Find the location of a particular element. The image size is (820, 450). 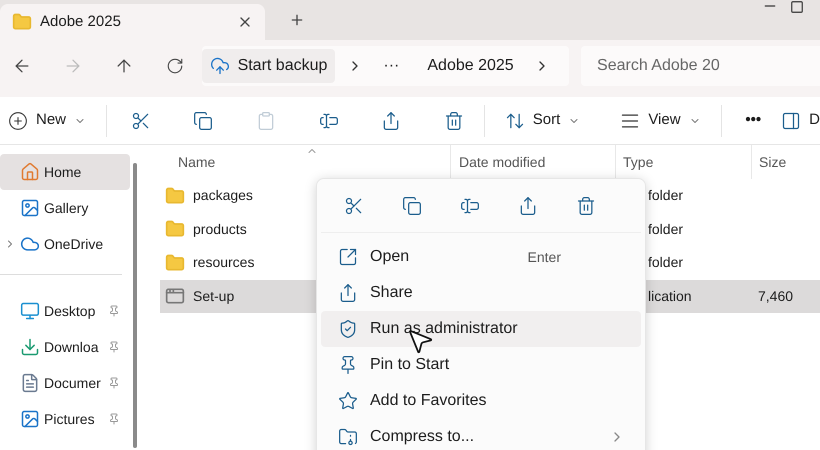

menu-label: Add to Favorites is located at coordinates (428, 401).